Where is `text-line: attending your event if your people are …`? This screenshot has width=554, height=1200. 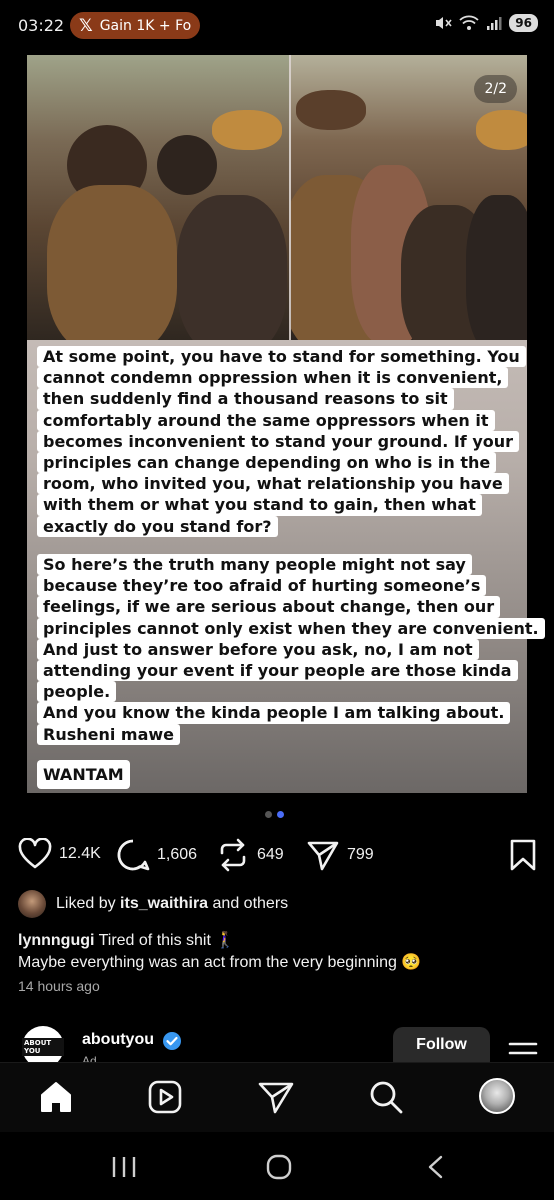
text-line: attending your event if your people are … is located at coordinates (277, 671).